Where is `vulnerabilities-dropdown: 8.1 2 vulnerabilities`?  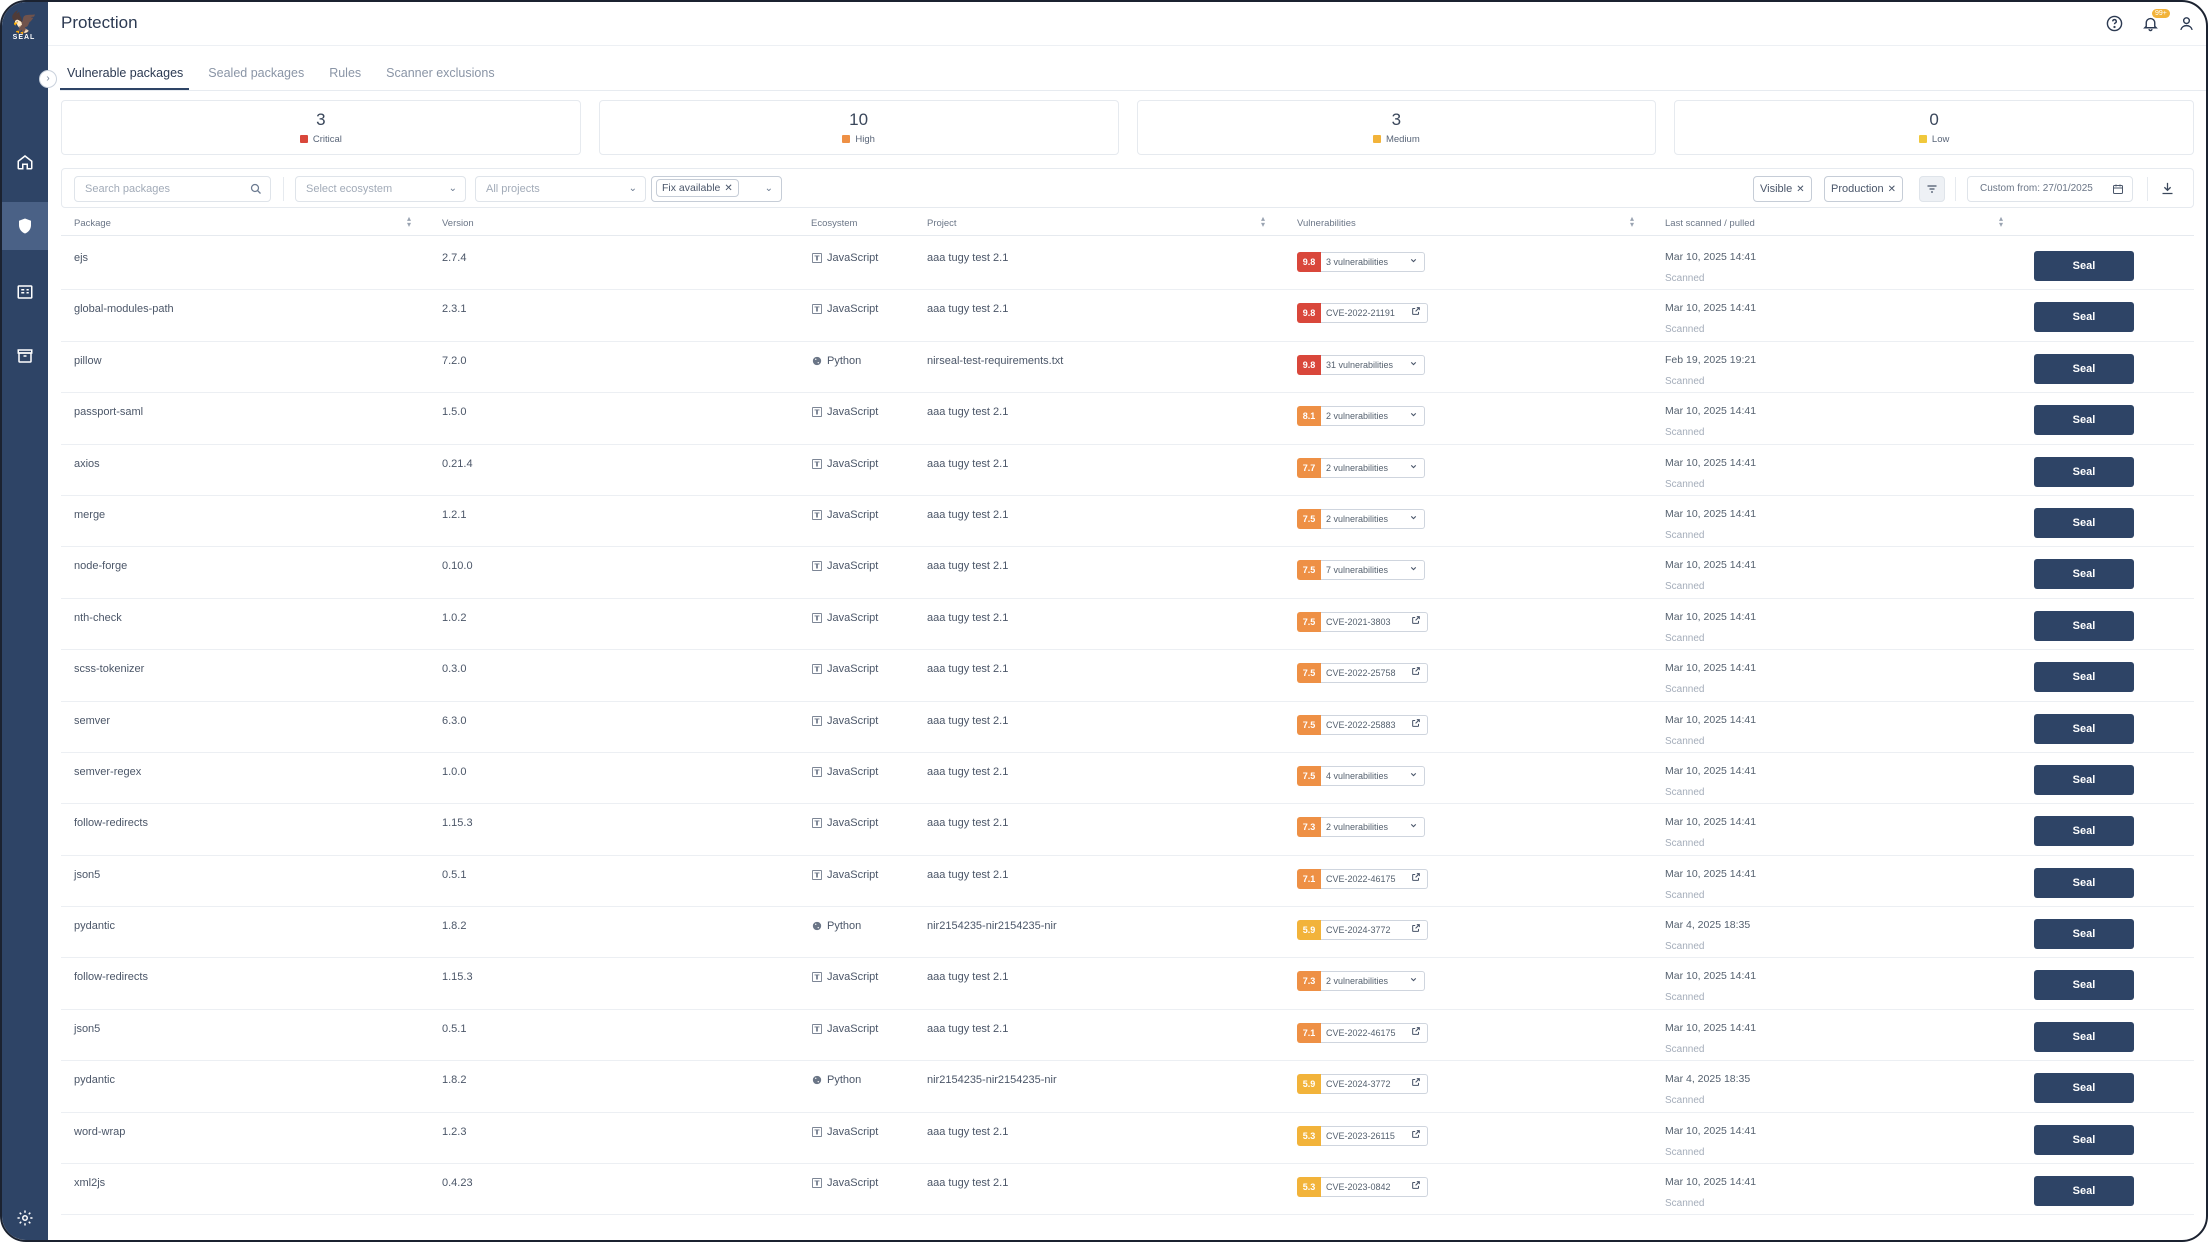 vulnerabilities-dropdown: 8.1 2 vulnerabilities is located at coordinates (1361, 416).